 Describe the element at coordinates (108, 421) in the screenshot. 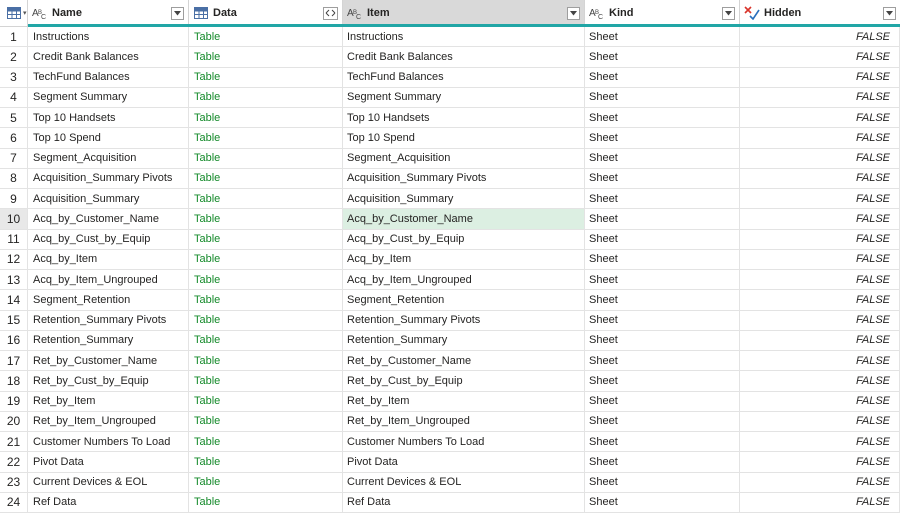

I see `cell-name: Ret_by_Item_Ungrouped` at that location.